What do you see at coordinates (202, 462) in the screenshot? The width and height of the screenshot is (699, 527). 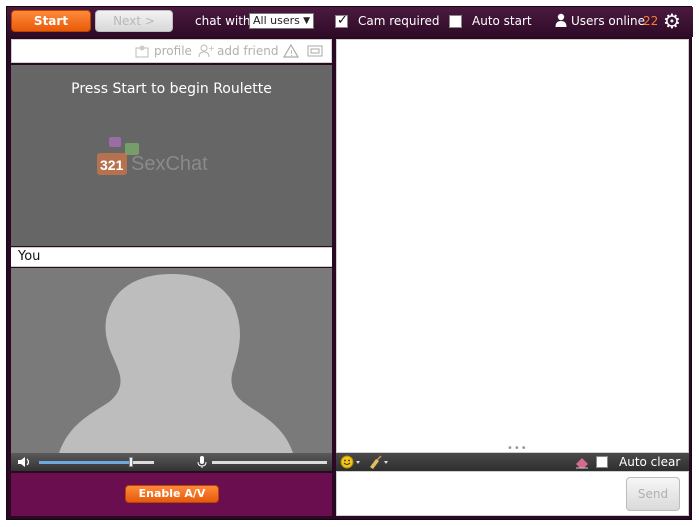 I see `microphone-icon` at bounding box center [202, 462].